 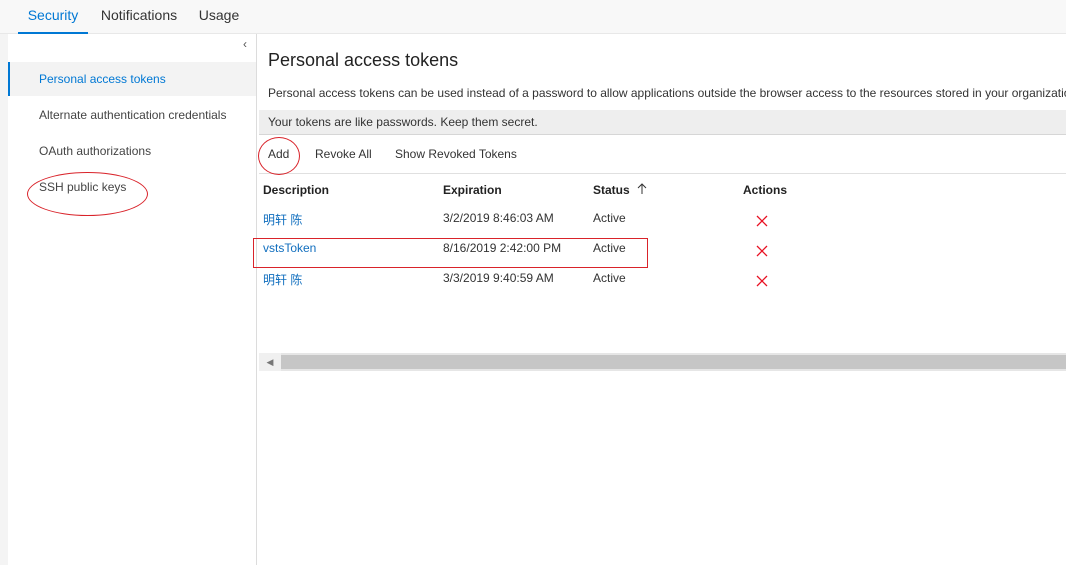 What do you see at coordinates (245, 44) in the screenshot?
I see `collapse-sidebar-icon: ‹` at bounding box center [245, 44].